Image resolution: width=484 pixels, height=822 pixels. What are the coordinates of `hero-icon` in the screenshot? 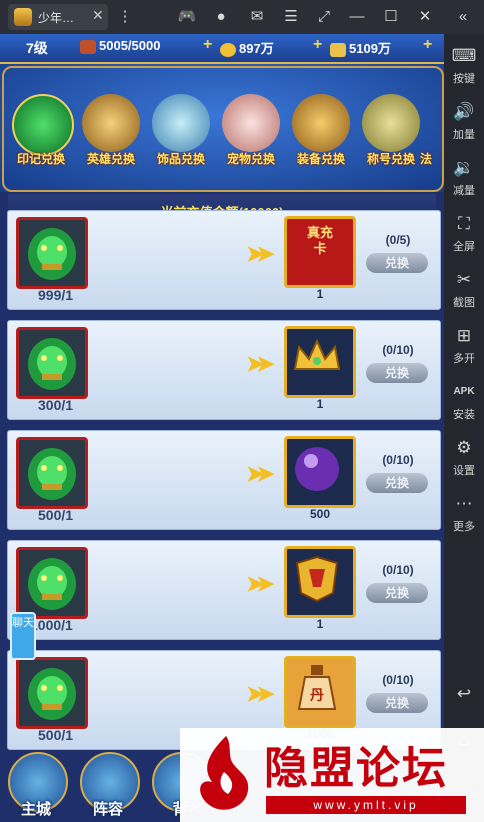 It's located at (111, 123).